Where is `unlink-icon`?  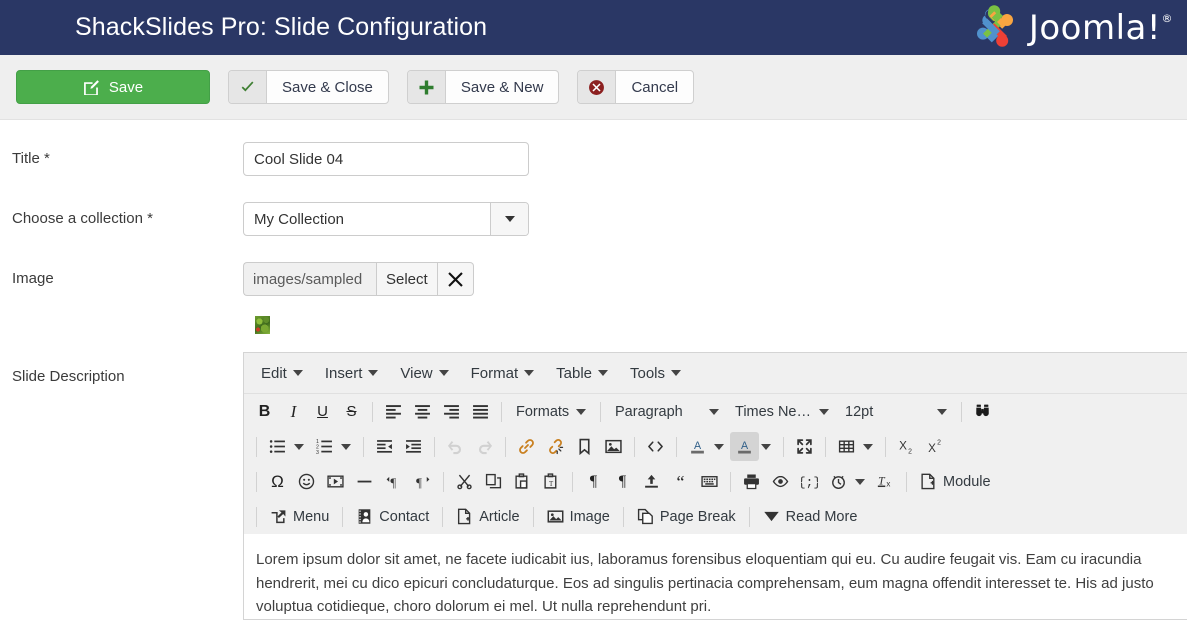 unlink-icon is located at coordinates (555, 446).